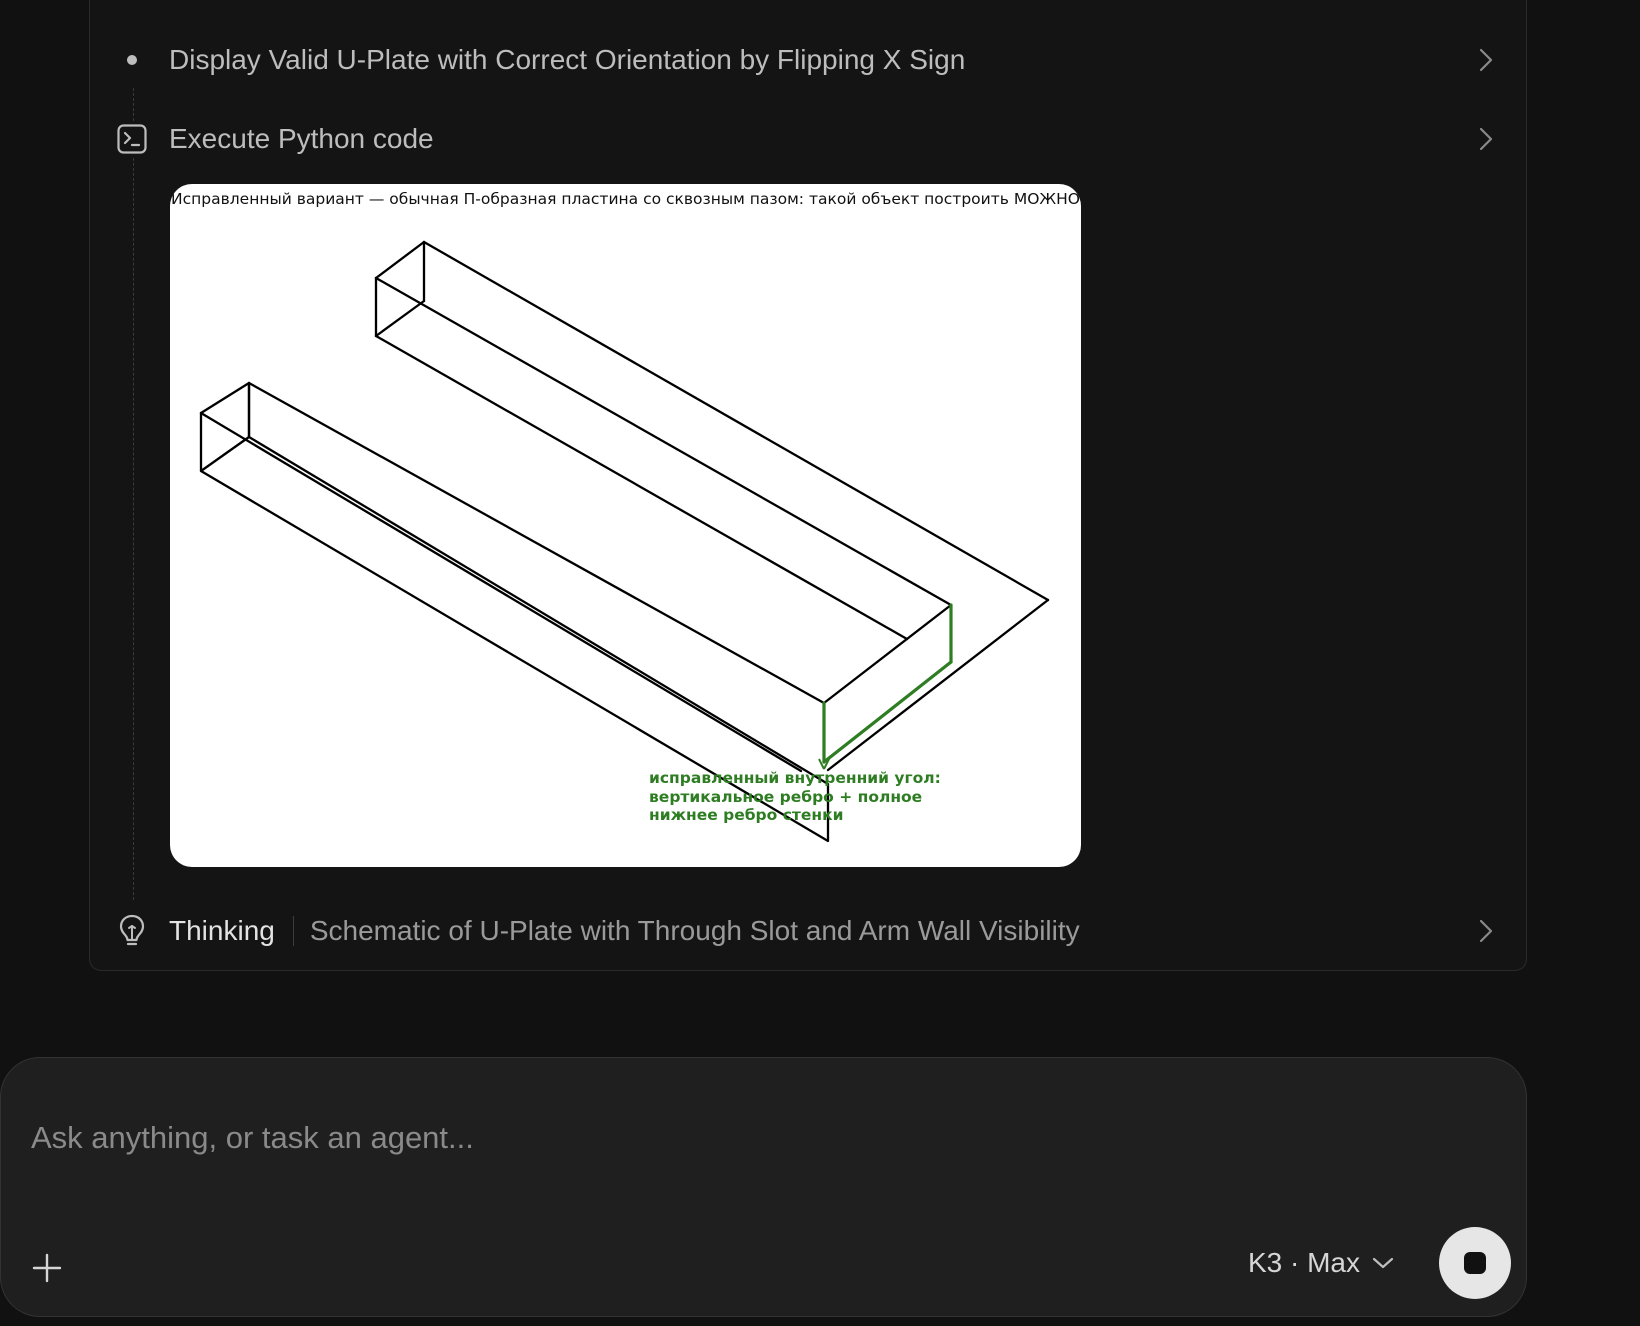 The width and height of the screenshot is (1640, 1326). What do you see at coordinates (132, 139) in the screenshot?
I see `terminal-icon` at bounding box center [132, 139].